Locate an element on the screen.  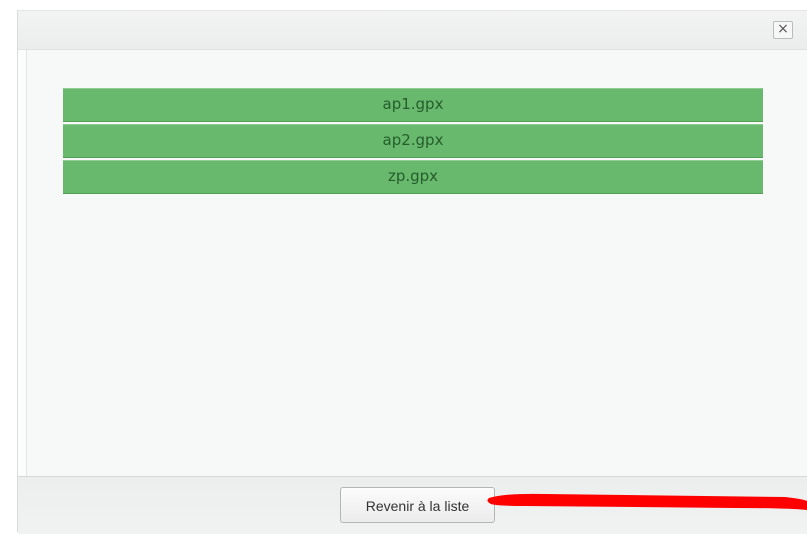
dialog-footer: Revenir à la liste is located at coordinates (412, 505).